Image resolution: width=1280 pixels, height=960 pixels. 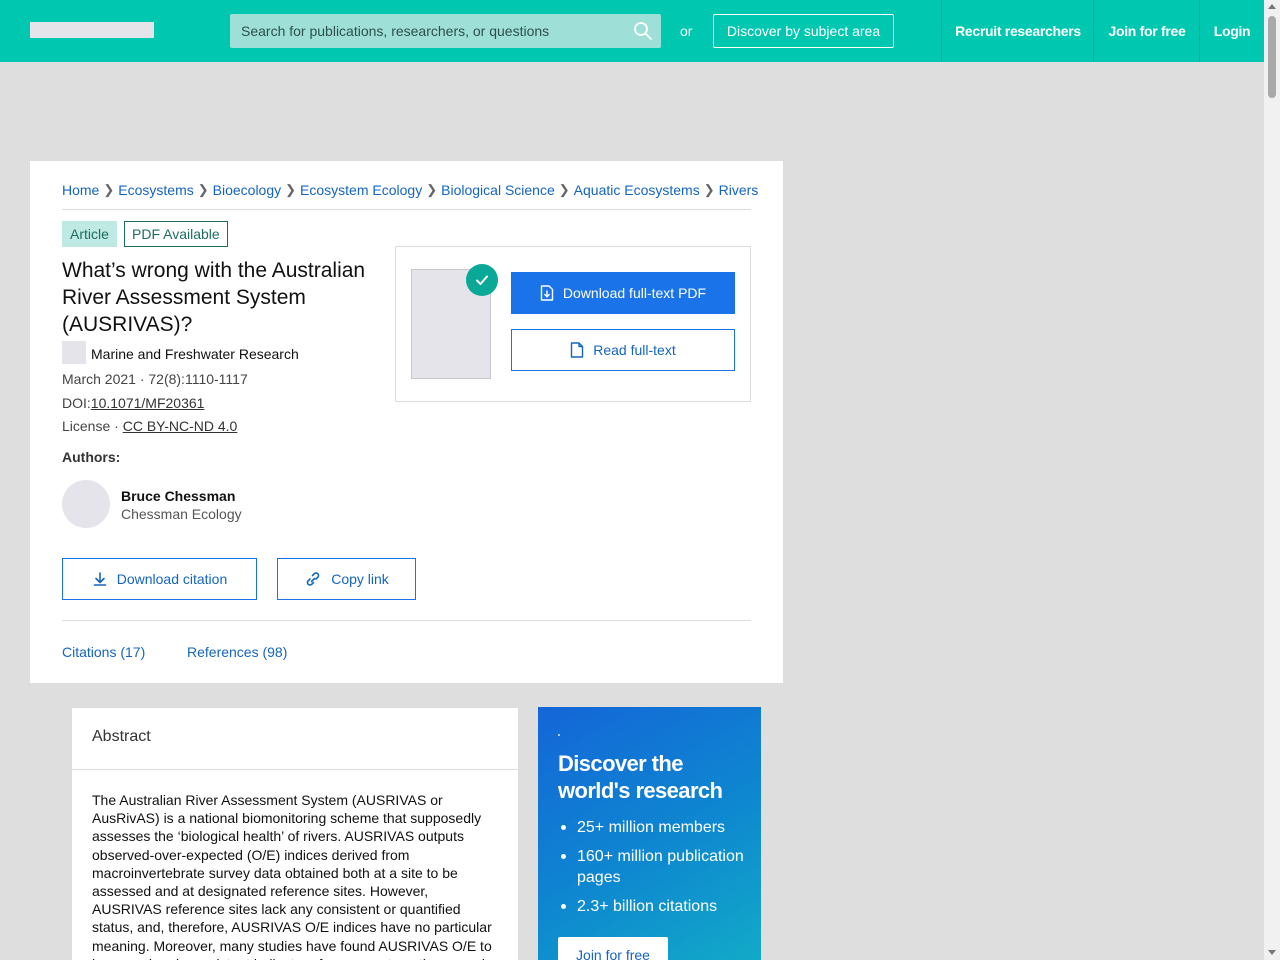 What do you see at coordinates (634, 350) in the screenshot?
I see `read-fulltext-label: Read full-text` at bounding box center [634, 350].